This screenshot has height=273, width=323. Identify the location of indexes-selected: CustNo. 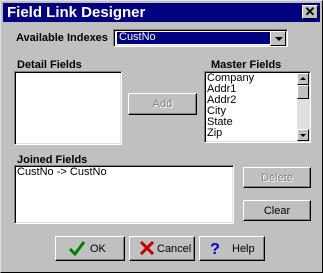
(193, 37).